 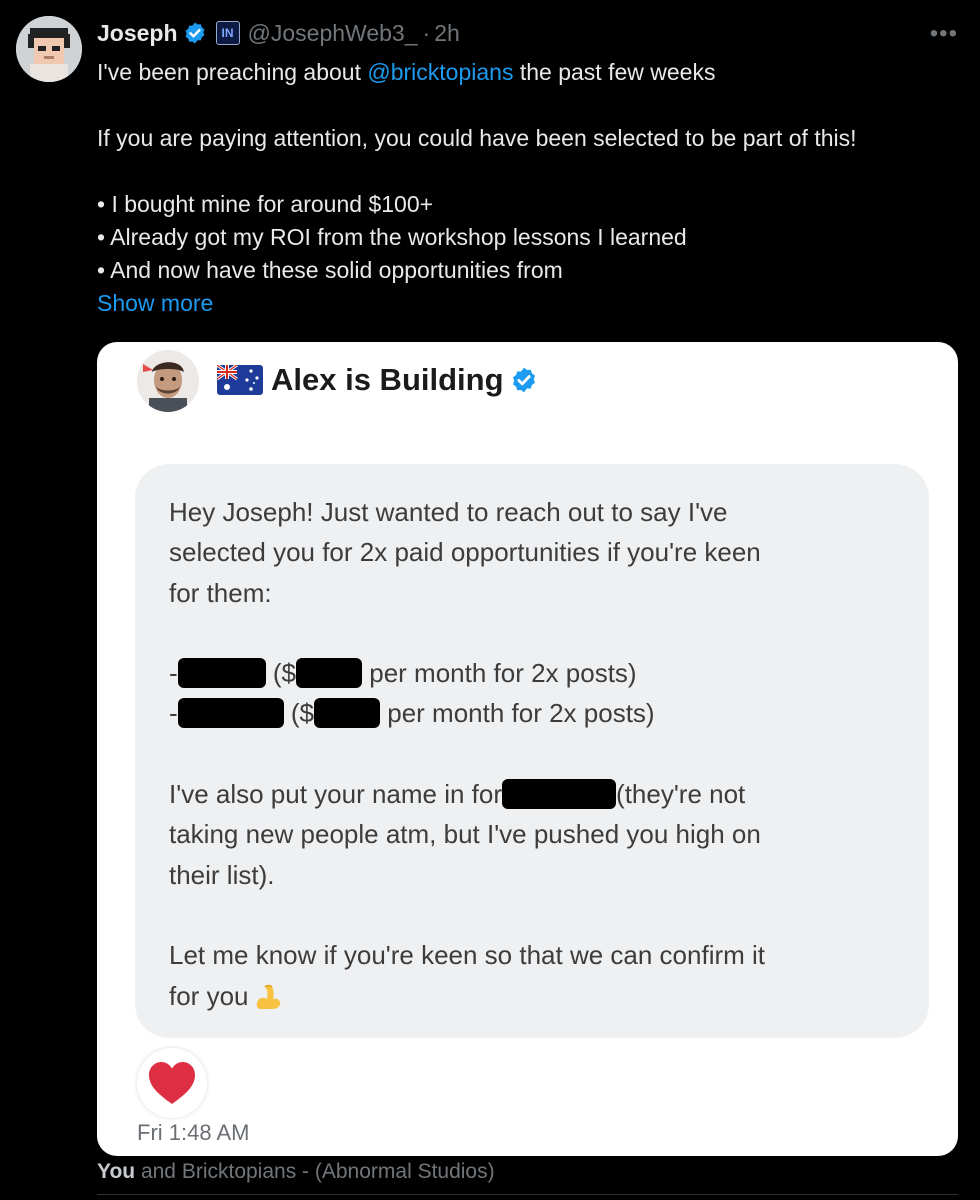 I want to click on sender-name: Alex is Building, so click(x=387, y=379).